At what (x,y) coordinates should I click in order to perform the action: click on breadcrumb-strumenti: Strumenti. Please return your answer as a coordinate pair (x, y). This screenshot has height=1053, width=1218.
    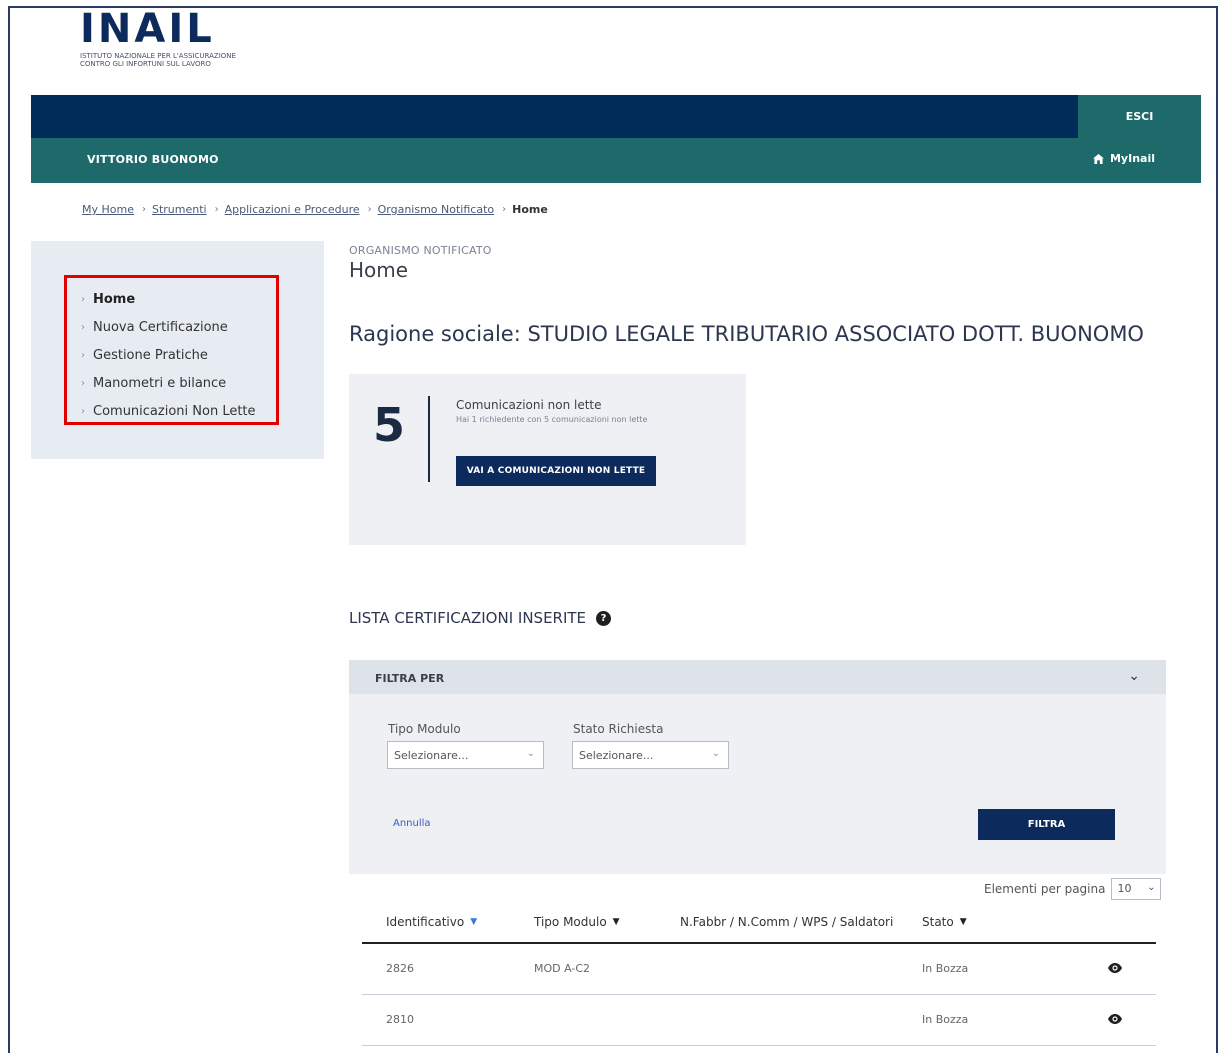
    Looking at the image, I should click on (179, 209).